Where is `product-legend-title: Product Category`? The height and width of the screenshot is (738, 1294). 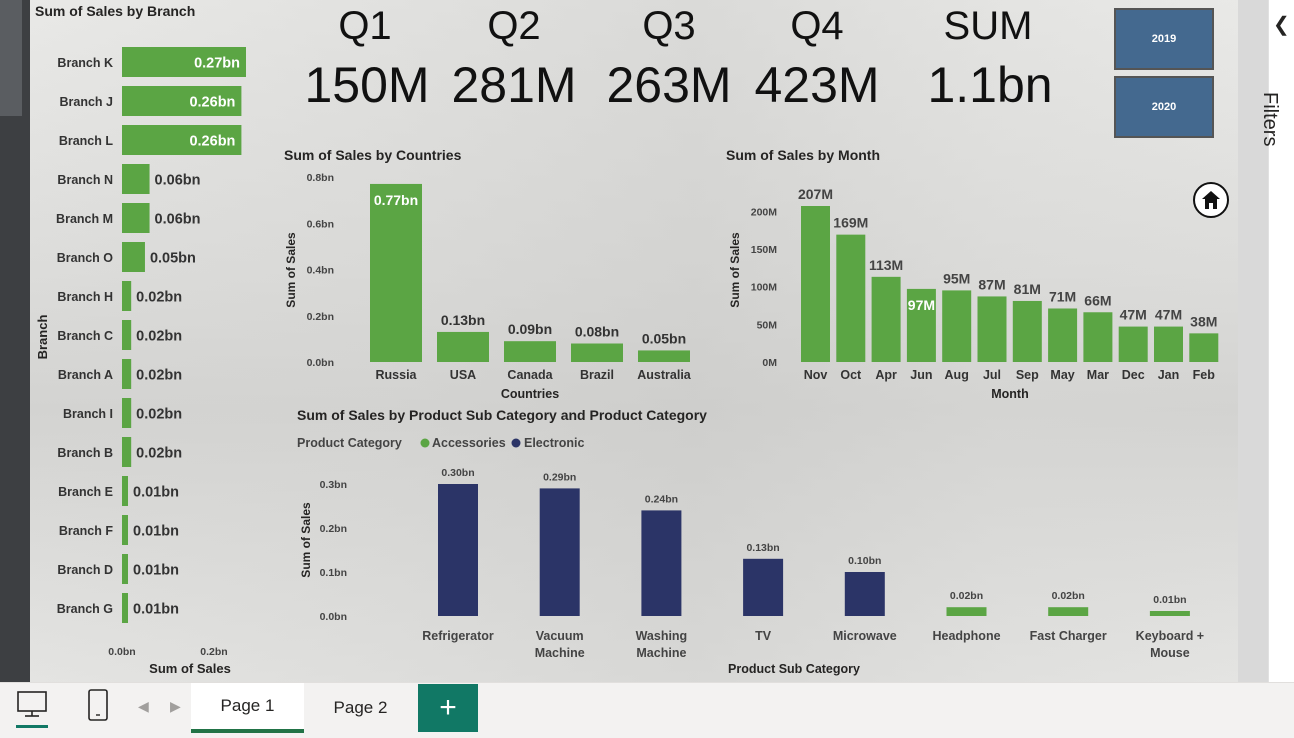
product-legend-title: Product Category is located at coordinates (349, 443).